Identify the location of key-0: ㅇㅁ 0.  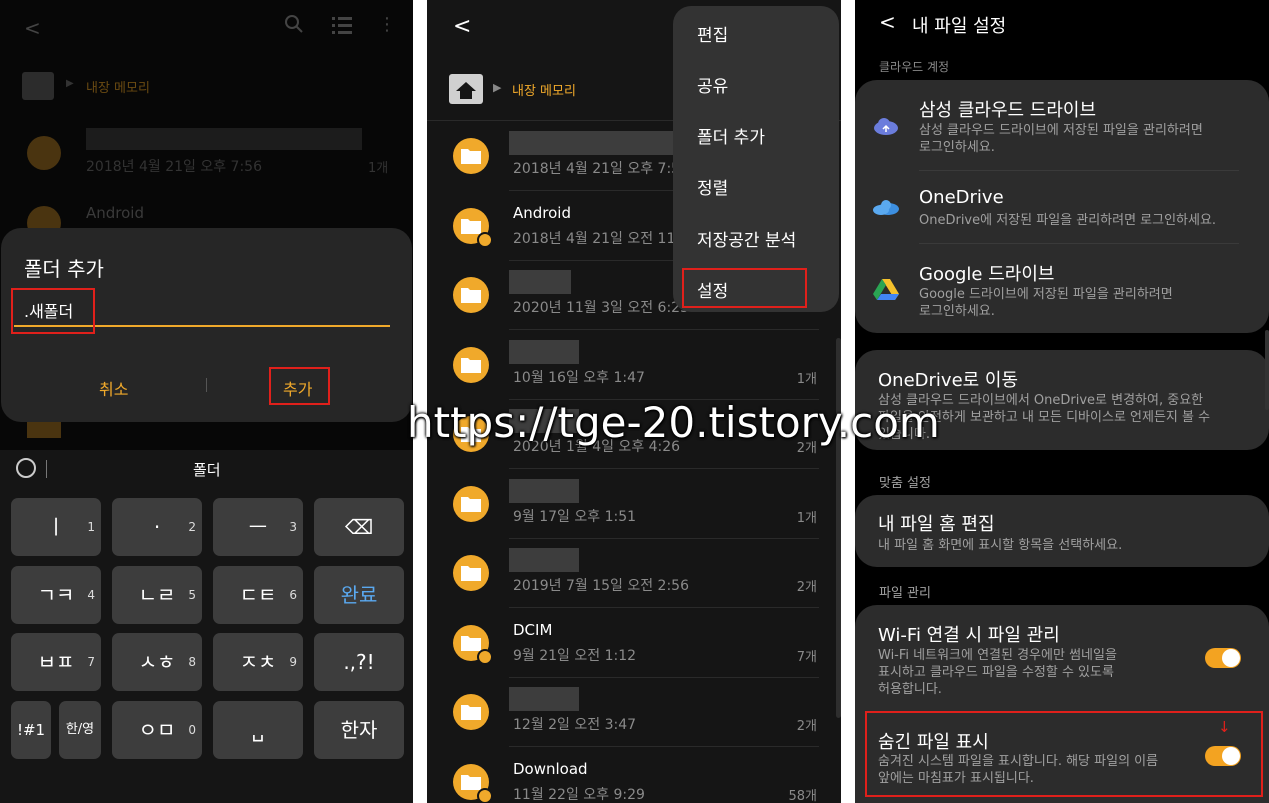
(157, 730).